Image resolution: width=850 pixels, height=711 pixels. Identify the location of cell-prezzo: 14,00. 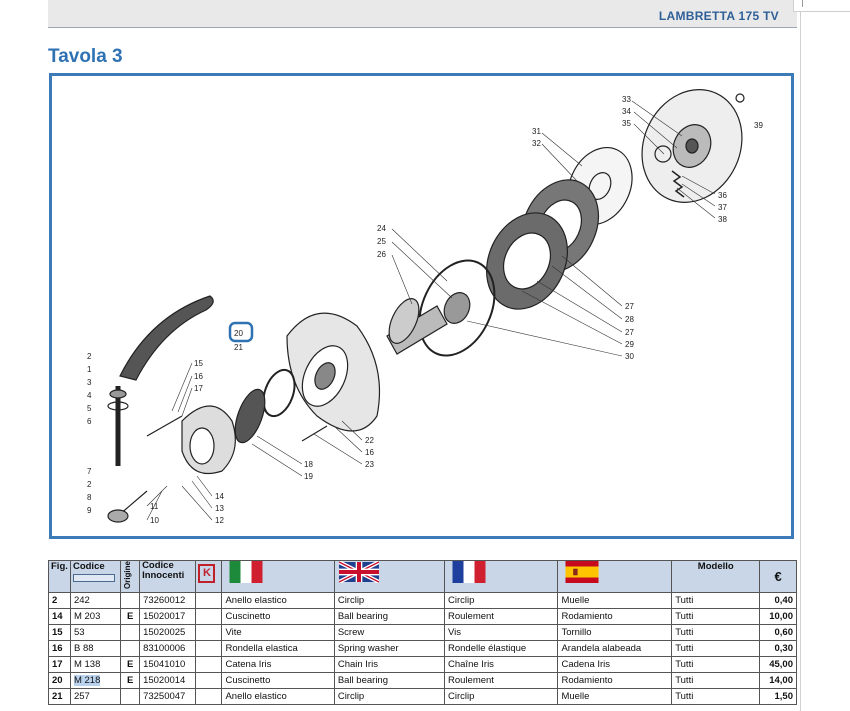
(778, 681).